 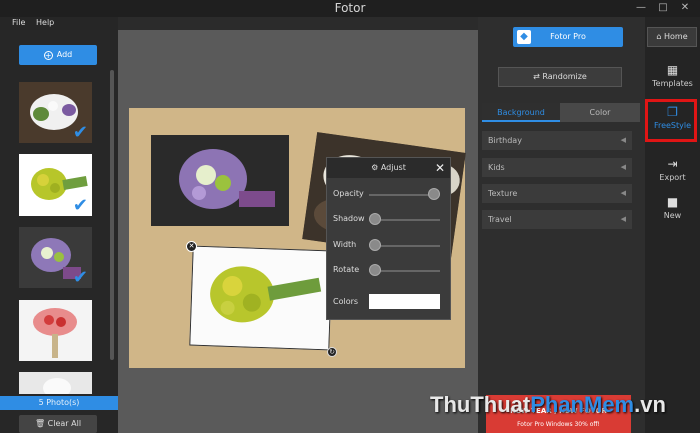 I want to click on colors-label: Colors, so click(x=346, y=301).